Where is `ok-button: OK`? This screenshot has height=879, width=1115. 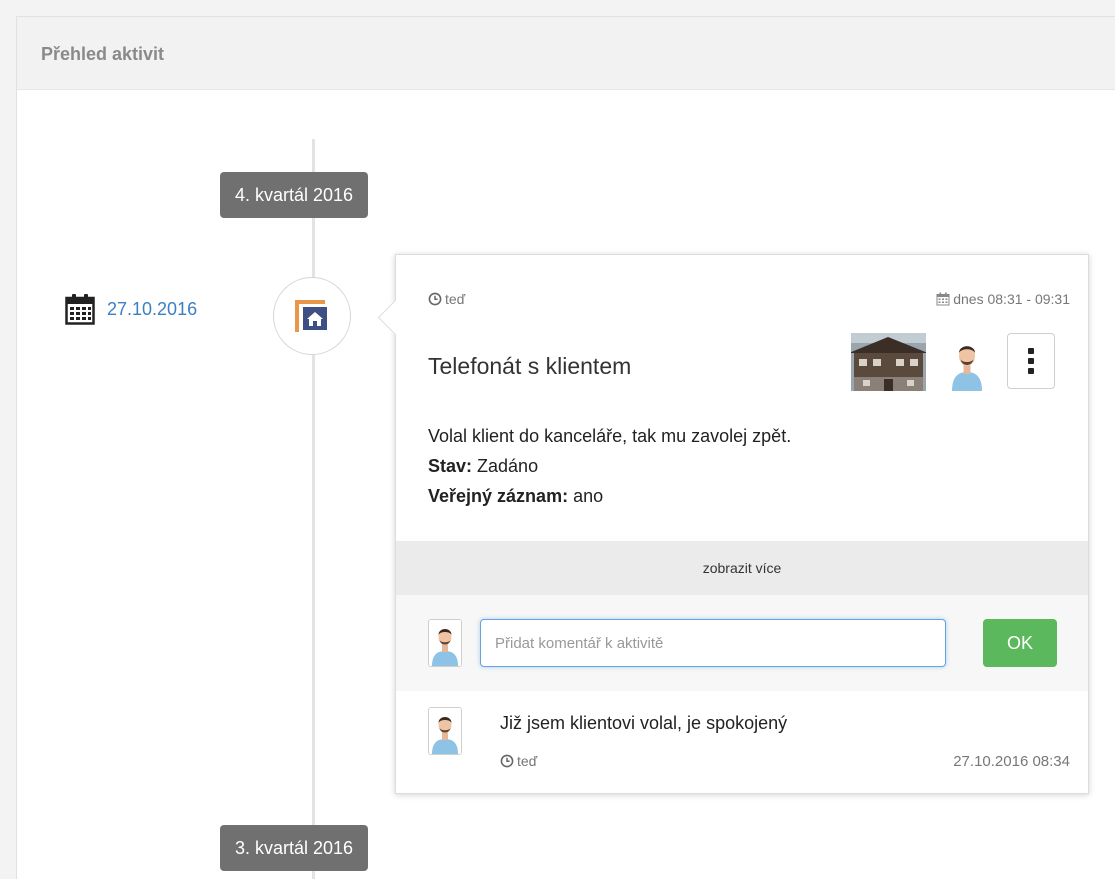 ok-button: OK is located at coordinates (1020, 643).